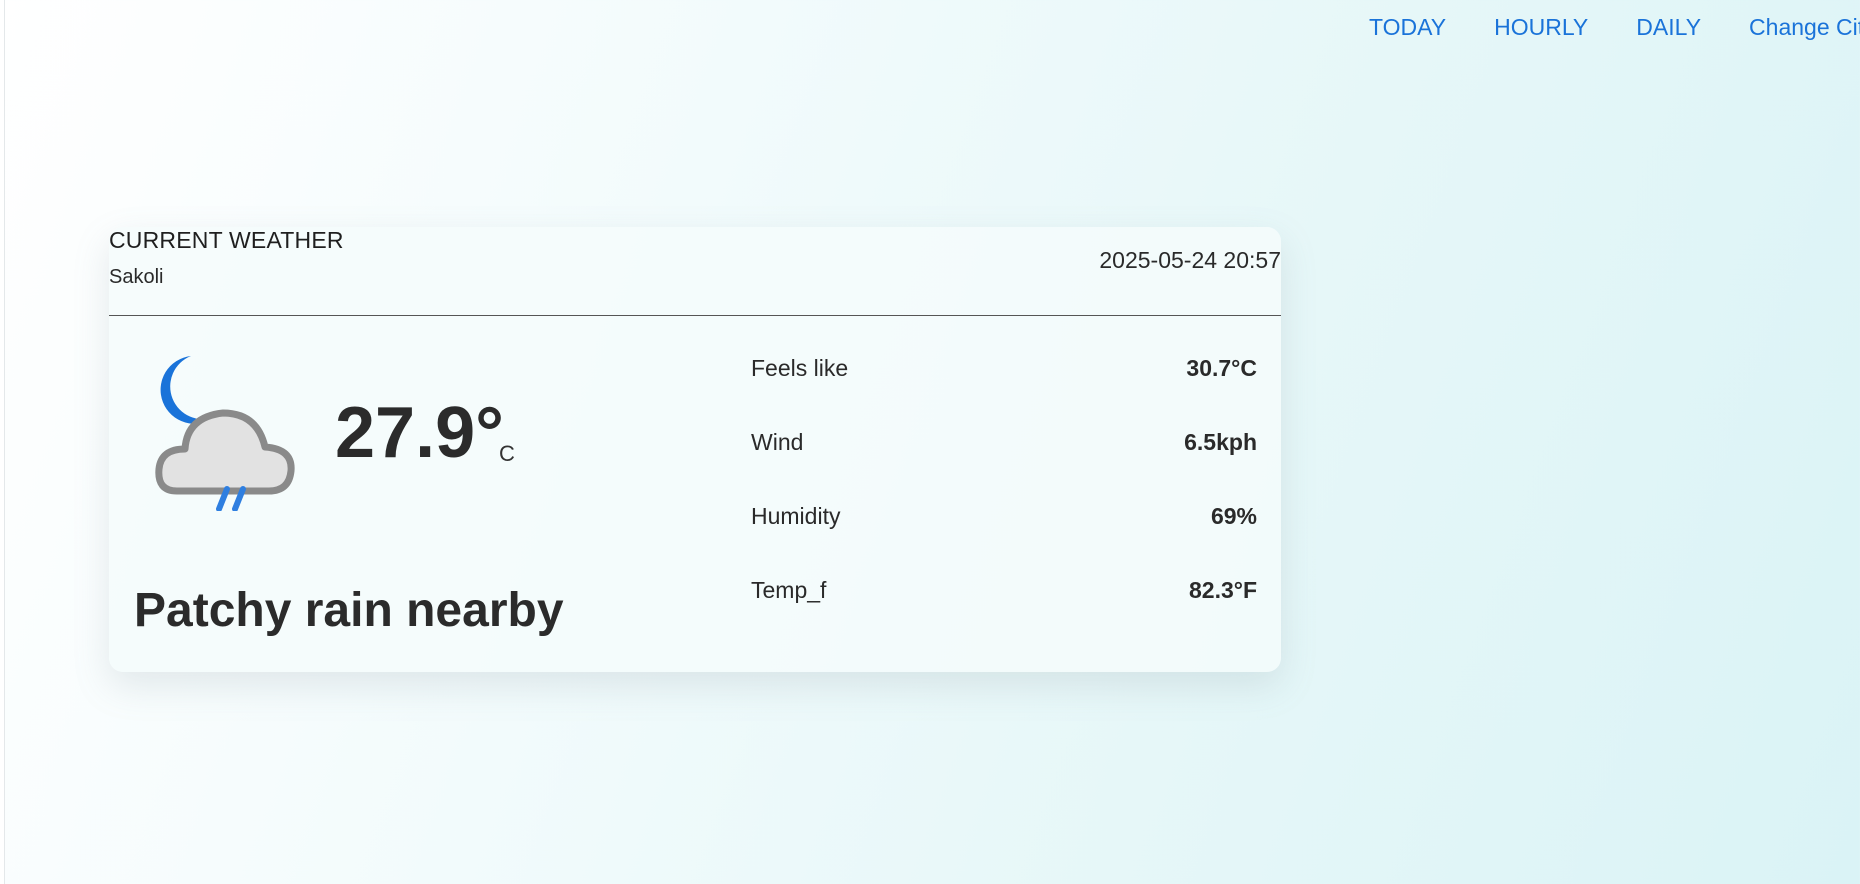 This screenshot has height=884, width=1860. Describe the element at coordinates (1221, 368) in the screenshot. I see `detail-value: 30.7°C` at that location.